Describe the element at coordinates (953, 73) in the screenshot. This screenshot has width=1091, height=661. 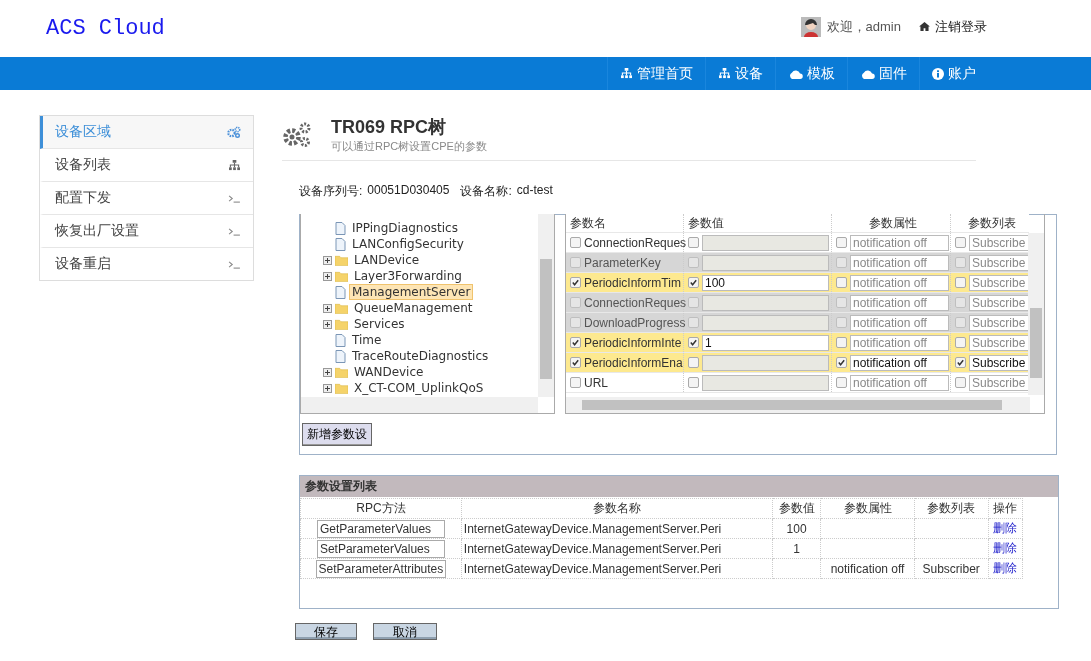
I see `nav-item: 账户` at that location.